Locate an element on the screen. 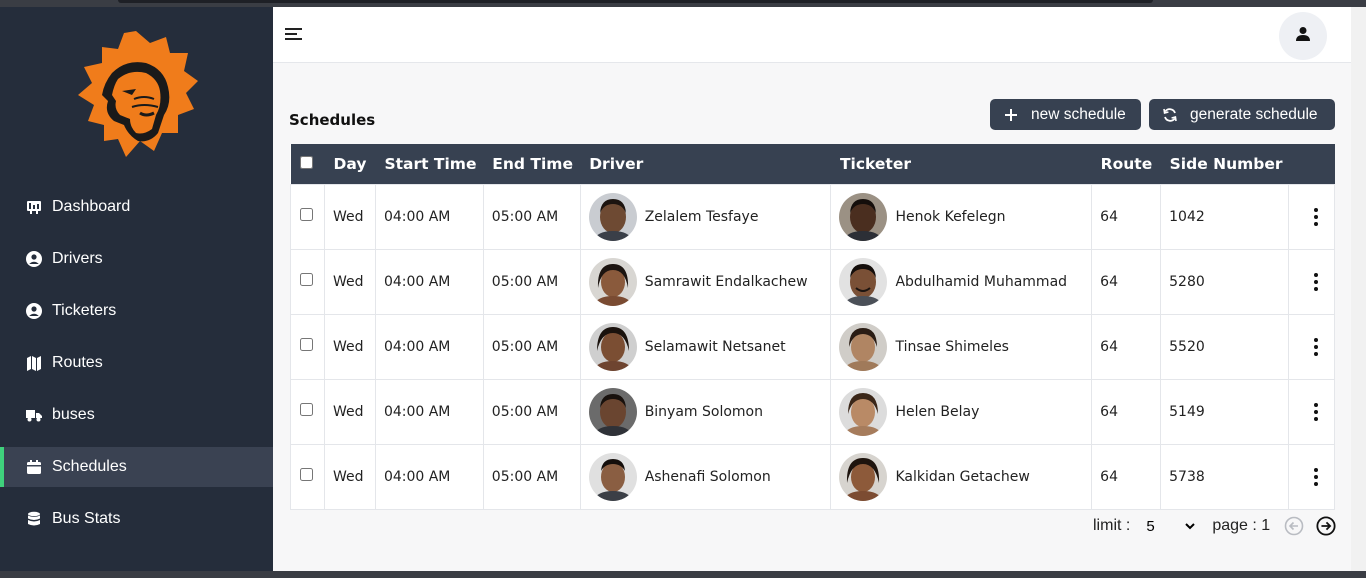 The width and height of the screenshot is (1366, 578). sidebar-item-ticketers: Ticketers is located at coordinates (136, 311).